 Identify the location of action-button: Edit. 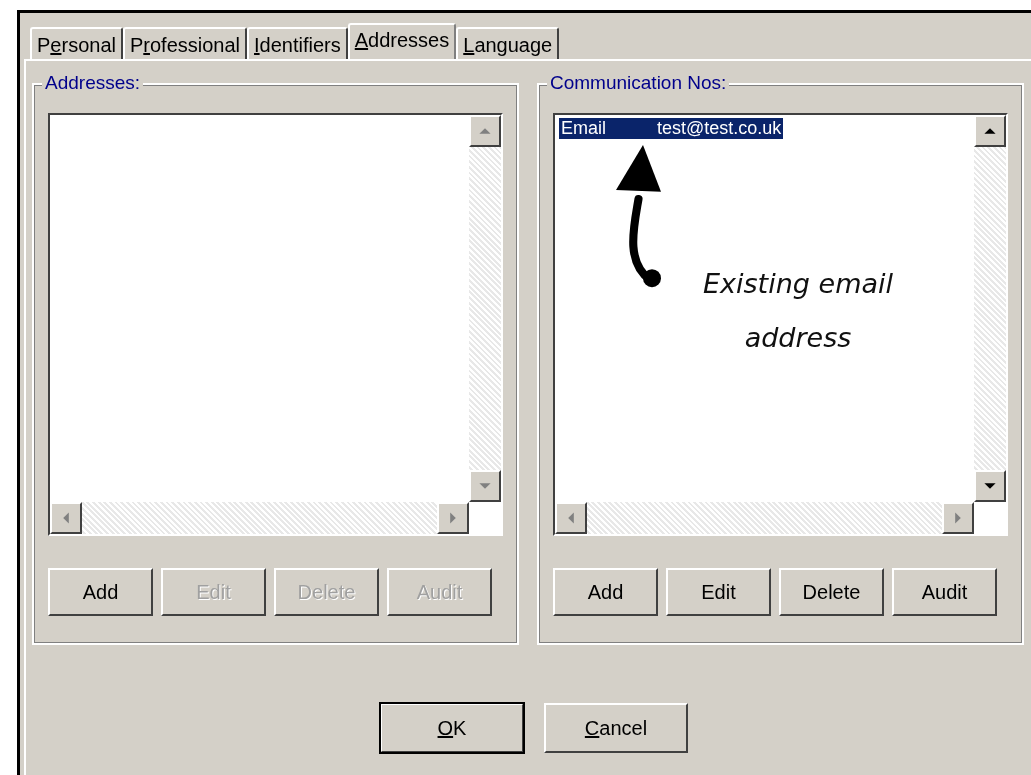
(718, 592).